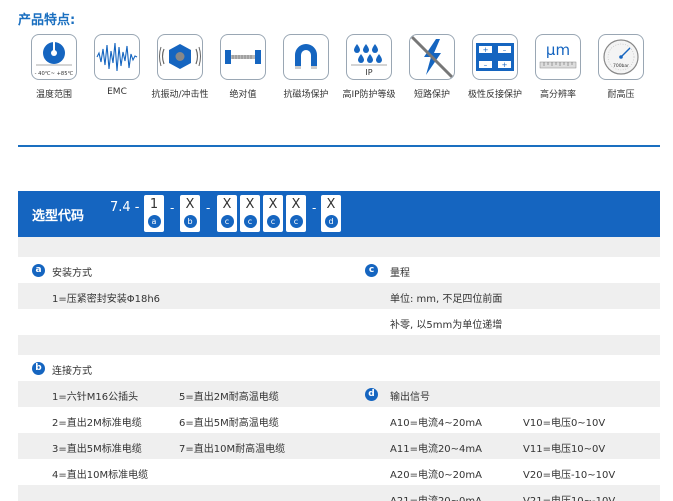  What do you see at coordinates (339, 296) in the screenshot?
I see `table-row: 1=压紧密封安装Φ18h6 单位: mm, 不足四位前面` at bounding box center [339, 296].